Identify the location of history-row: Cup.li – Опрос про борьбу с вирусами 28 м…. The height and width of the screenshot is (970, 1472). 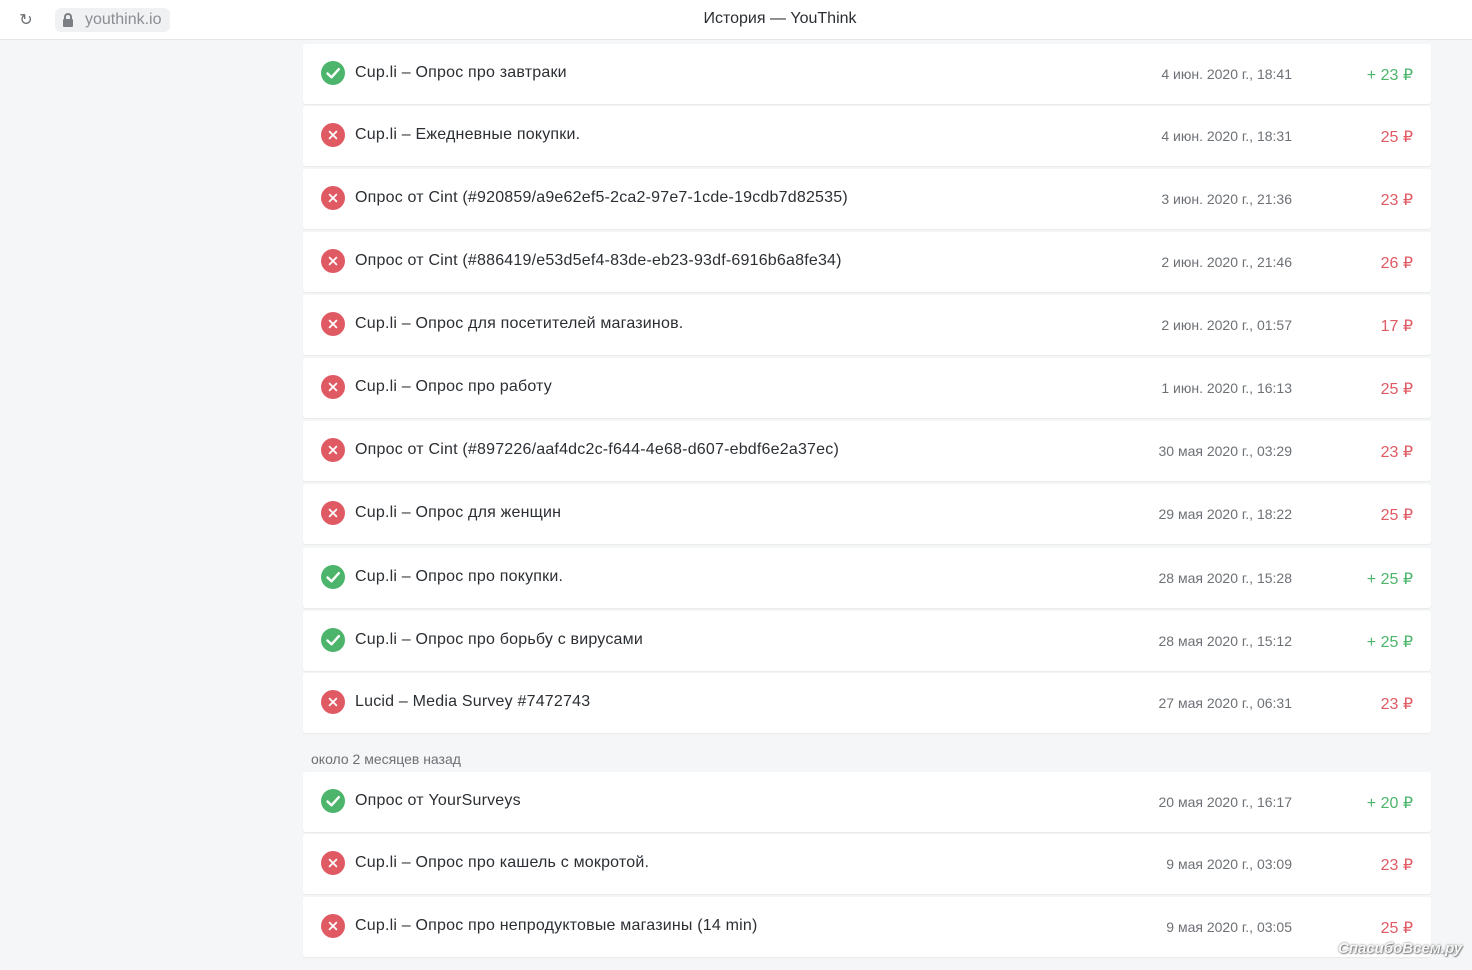
(867, 641).